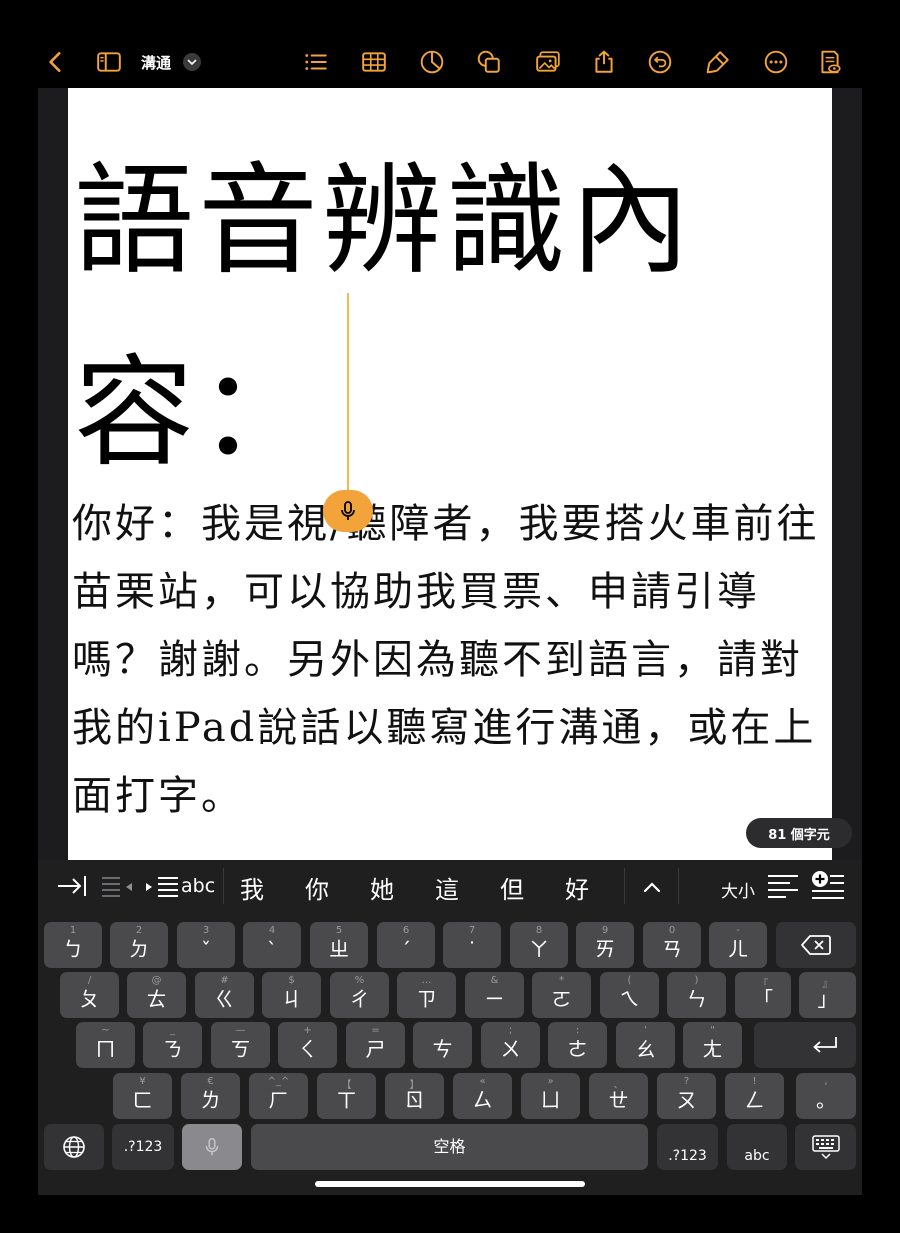 The image size is (900, 1233). Describe the element at coordinates (382, 887) in the screenshot. I see `suggestion-candidate: 她` at that location.